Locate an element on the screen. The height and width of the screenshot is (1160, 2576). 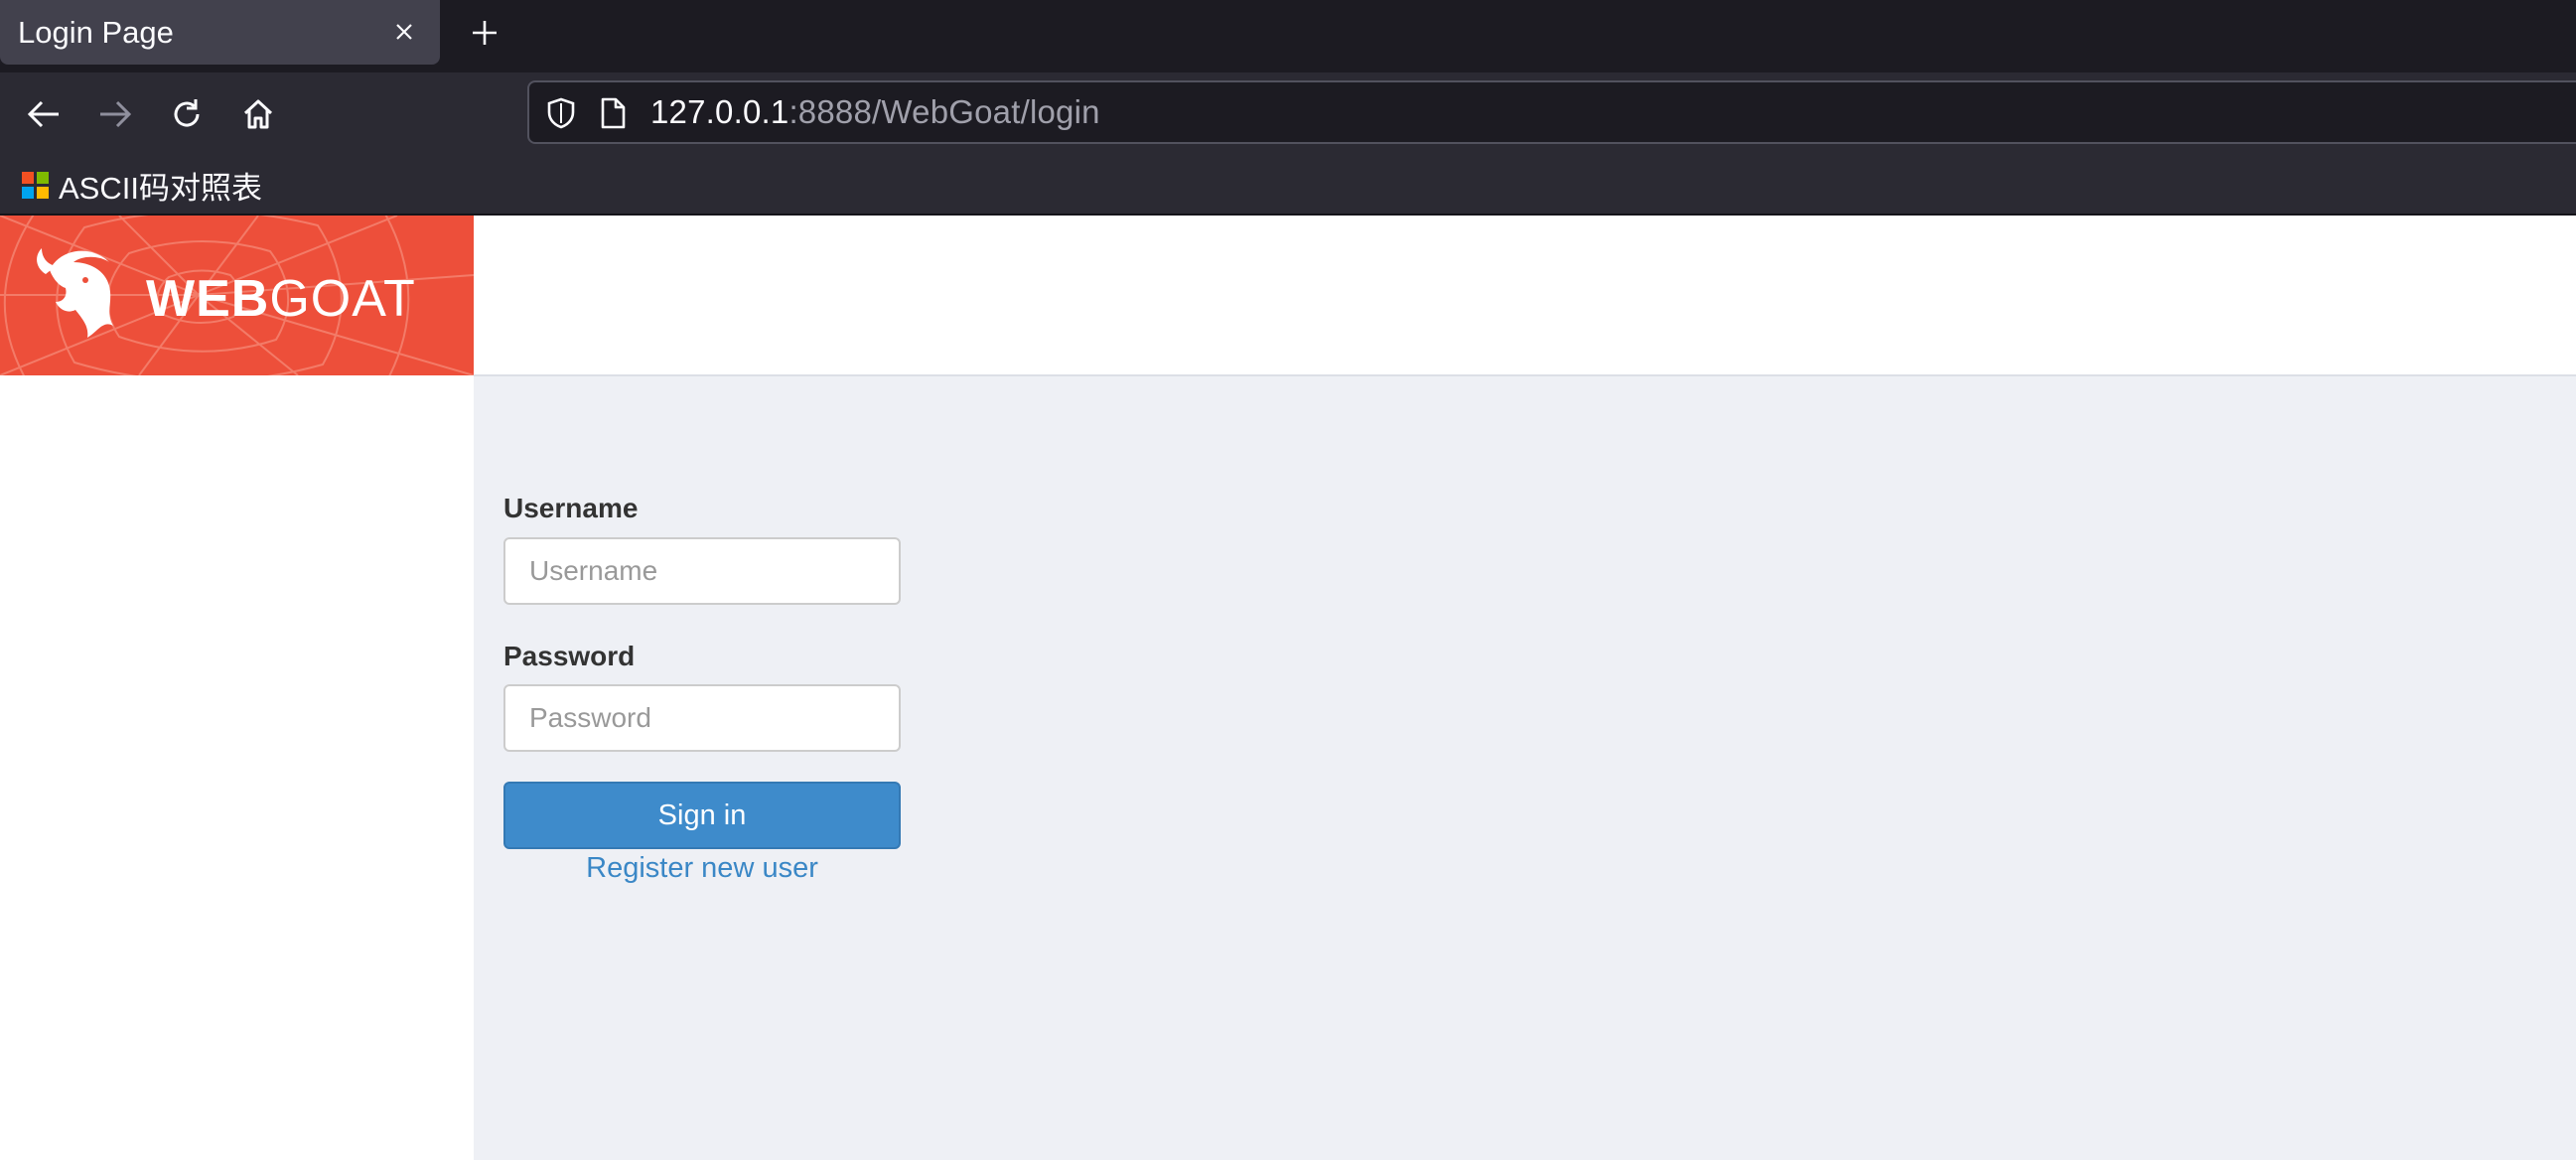
reload-icon is located at coordinates (187, 114).